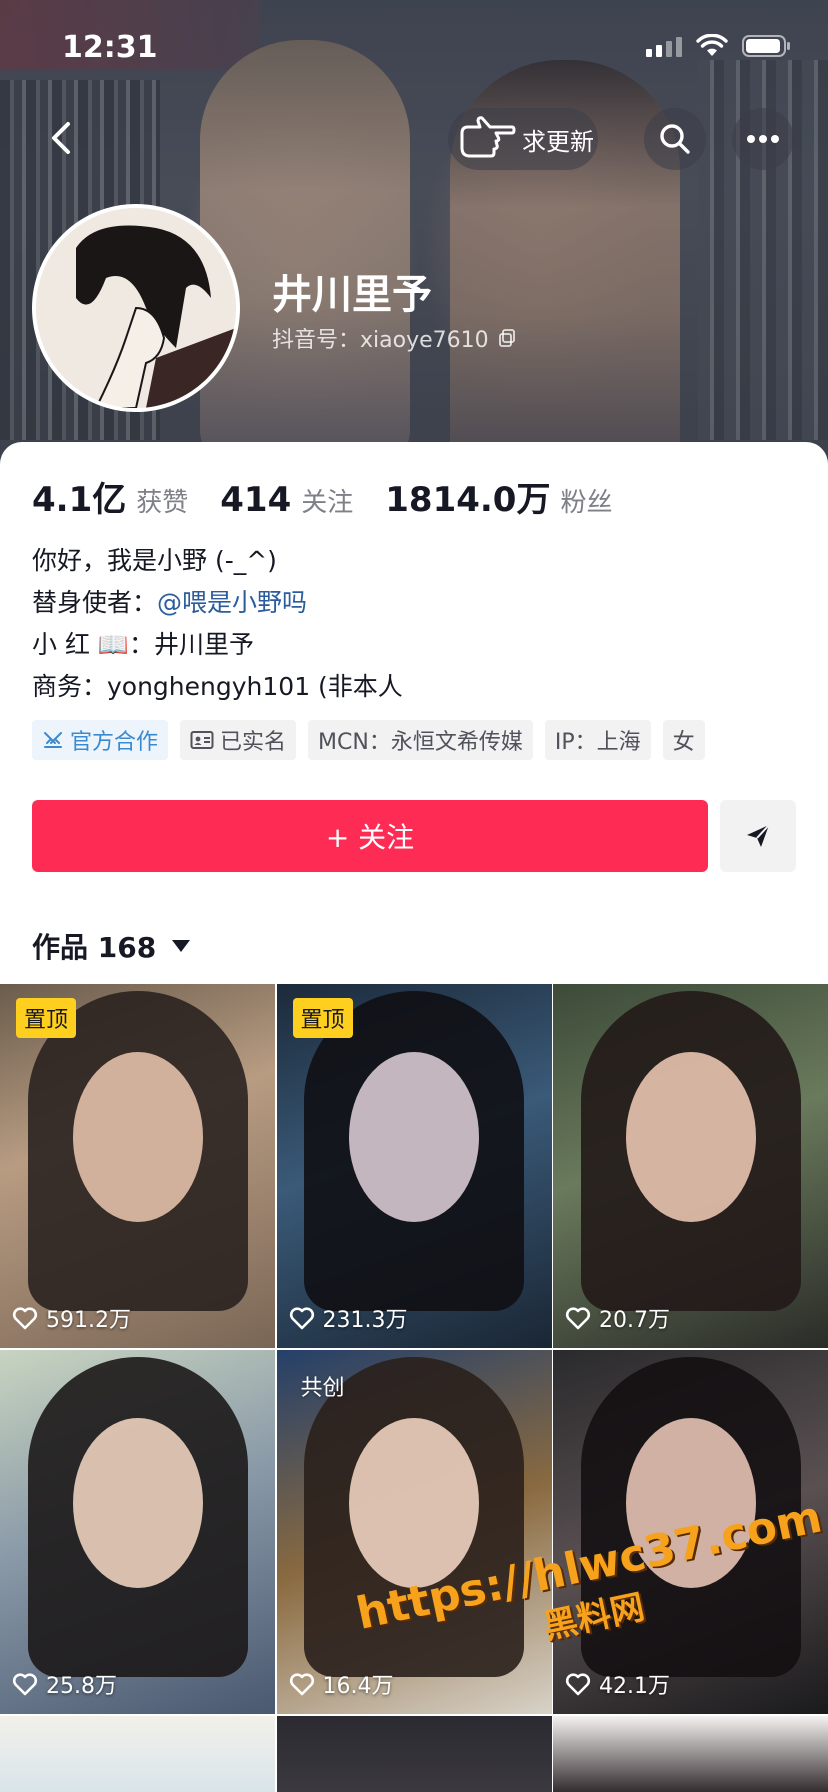 This screenshot has width=828, height=1792. I want to click on douyin-id: 抖音号：xiaoye7610, so click(394, 338).